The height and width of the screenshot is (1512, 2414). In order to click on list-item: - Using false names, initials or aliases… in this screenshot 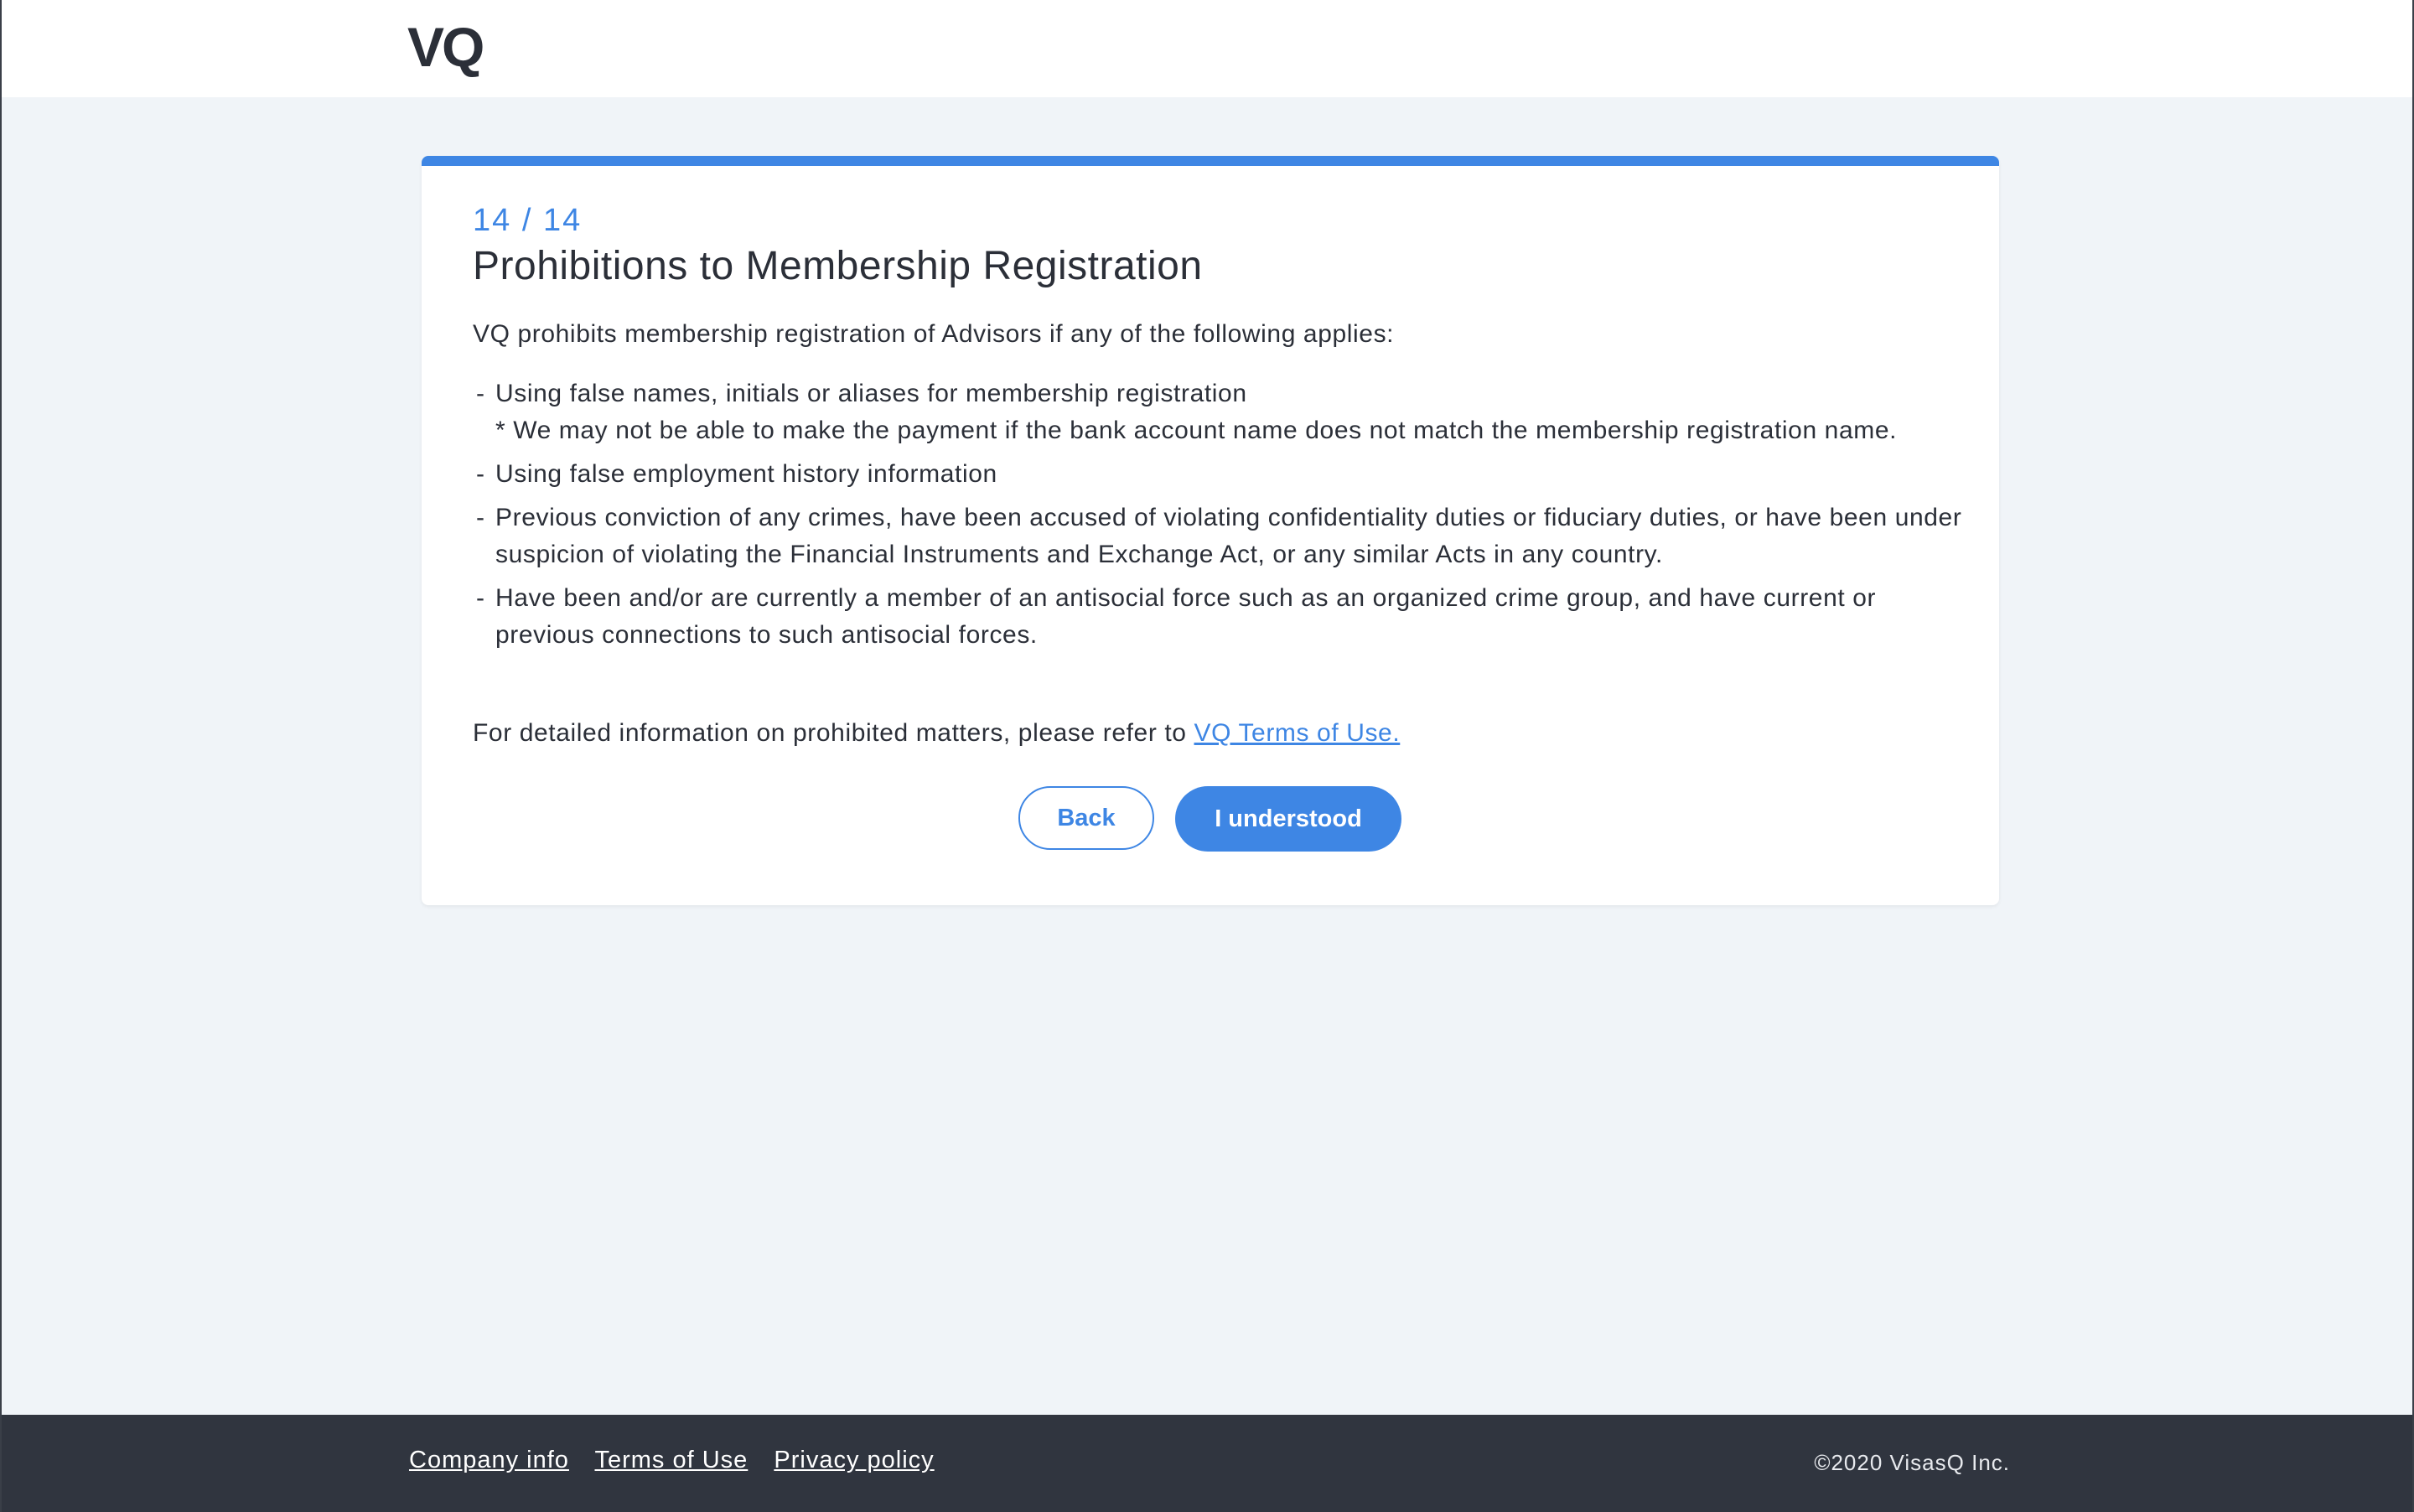, I will do `click(1219, 412)`.